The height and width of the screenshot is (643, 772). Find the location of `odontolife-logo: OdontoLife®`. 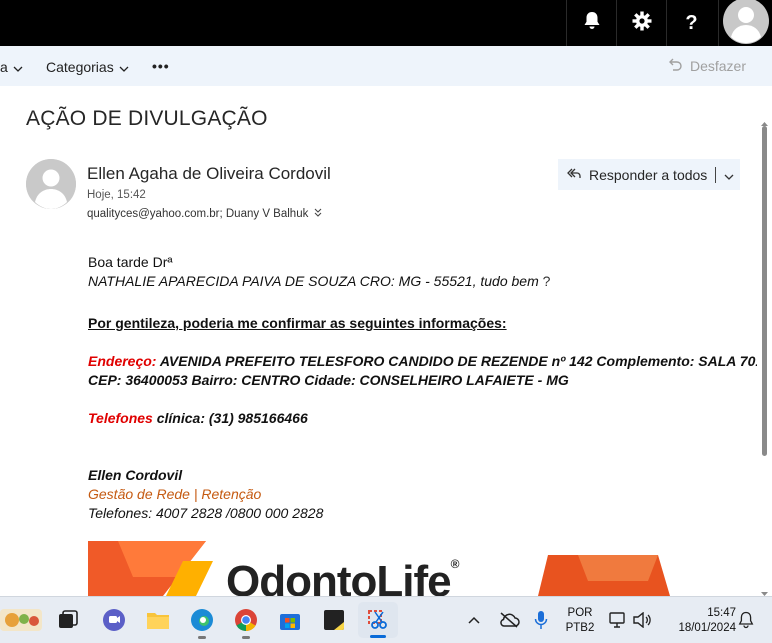

odontolife-logo: OdontoLife® is located at coordinates (342, 576).